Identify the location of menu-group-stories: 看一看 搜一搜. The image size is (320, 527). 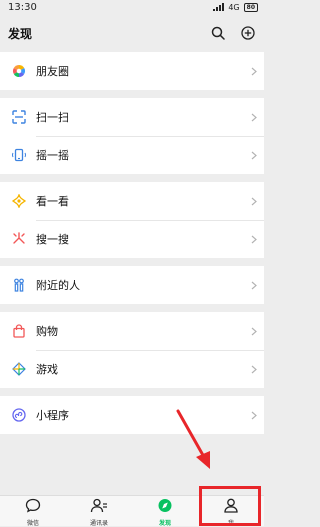
(132, 220).